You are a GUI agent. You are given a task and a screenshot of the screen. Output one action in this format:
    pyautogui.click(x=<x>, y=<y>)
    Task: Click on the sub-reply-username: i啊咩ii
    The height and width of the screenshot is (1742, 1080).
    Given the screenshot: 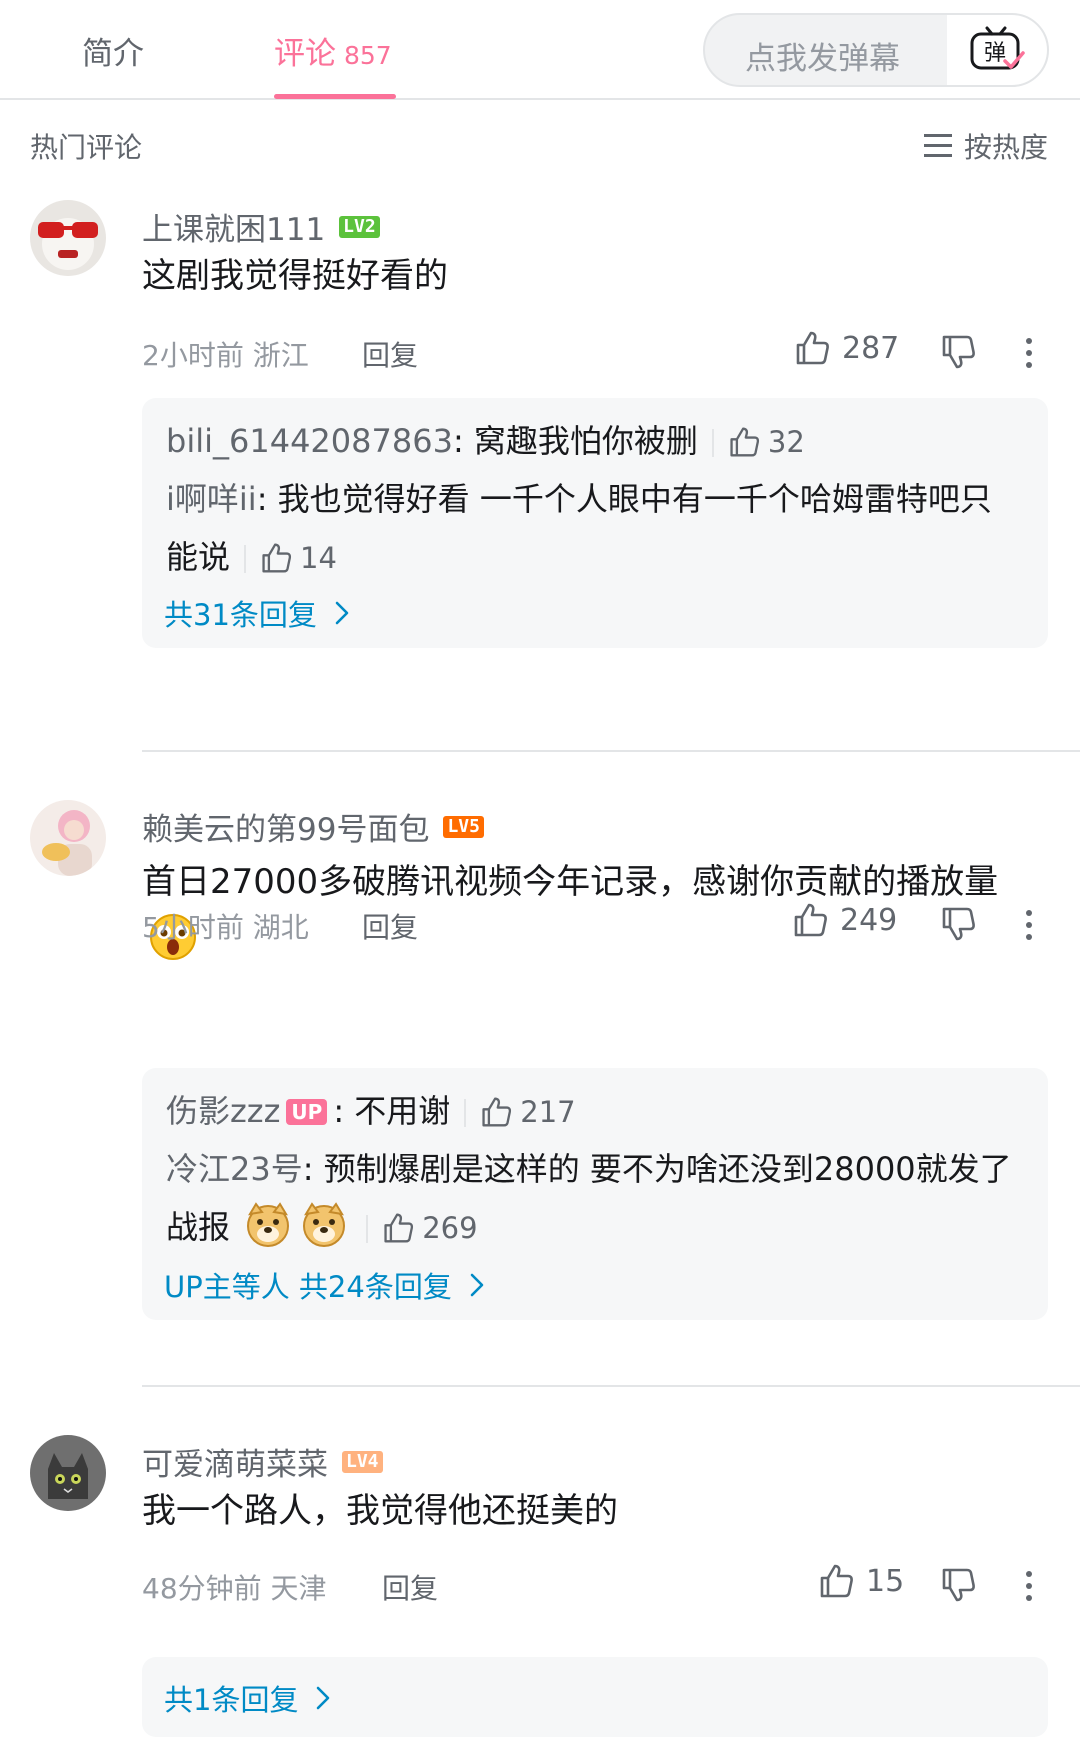 What is the action you would take?
    pyautogui.click(x=211, y=499)
    